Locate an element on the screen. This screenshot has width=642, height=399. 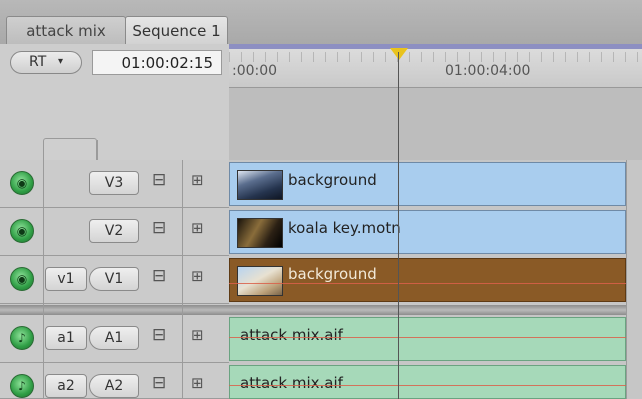
timecode-field: 01:00:02:15 is located at coordinates (157, 62).